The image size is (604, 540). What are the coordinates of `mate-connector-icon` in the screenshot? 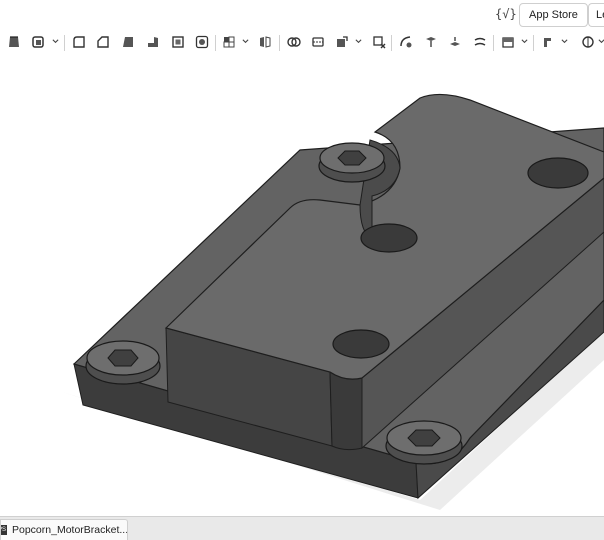 It's located at (548, 42).